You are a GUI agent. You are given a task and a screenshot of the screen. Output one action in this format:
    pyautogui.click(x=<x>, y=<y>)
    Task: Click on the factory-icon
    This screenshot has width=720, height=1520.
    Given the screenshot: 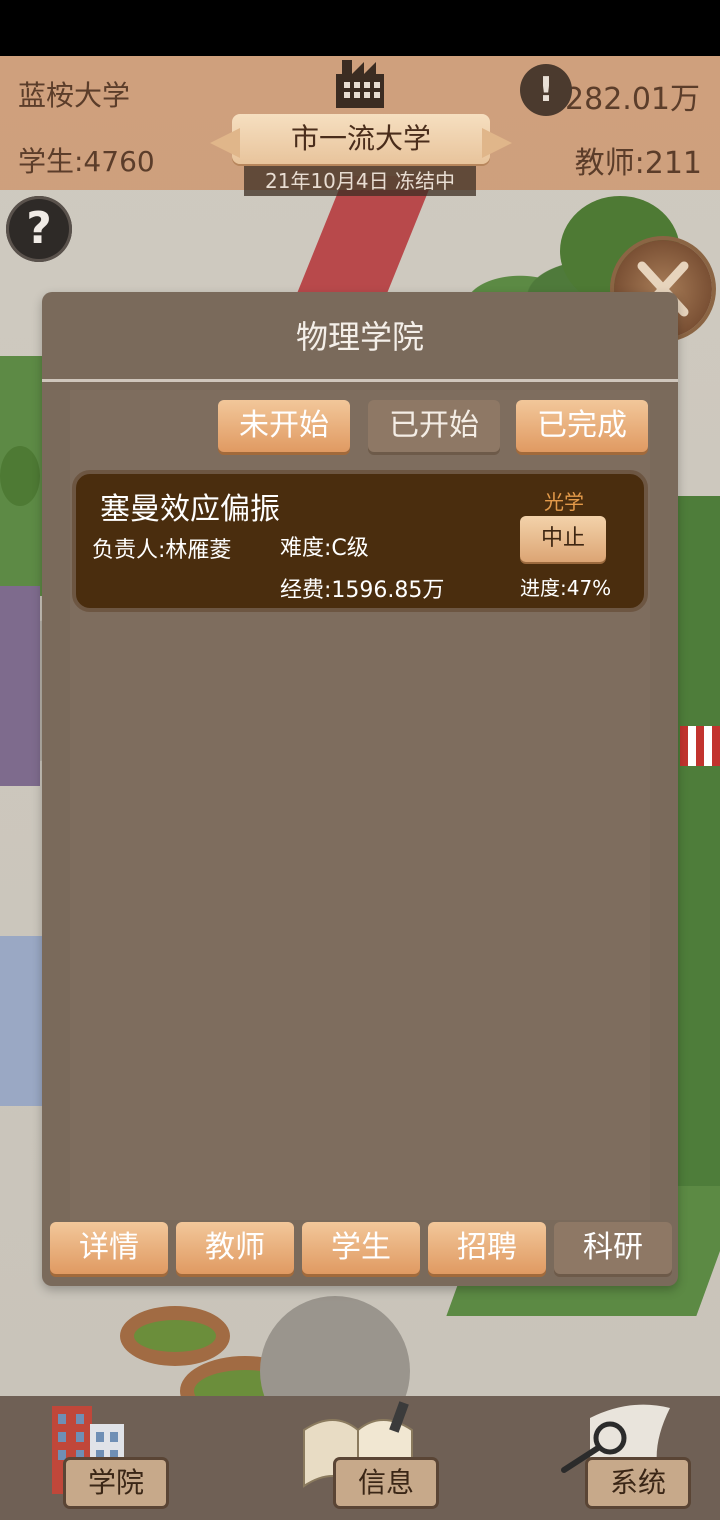 What is the action you would take?
    pyautogui.click(x=360, y=84)
    